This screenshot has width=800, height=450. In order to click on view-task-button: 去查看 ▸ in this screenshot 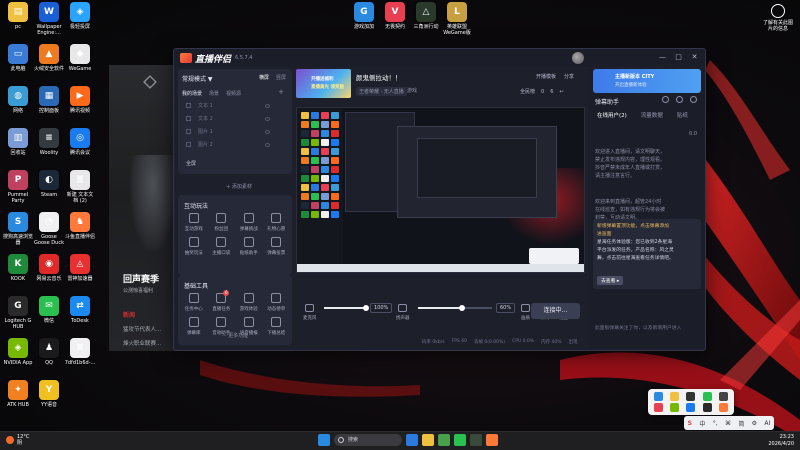, I will do `click(610, 280)`.